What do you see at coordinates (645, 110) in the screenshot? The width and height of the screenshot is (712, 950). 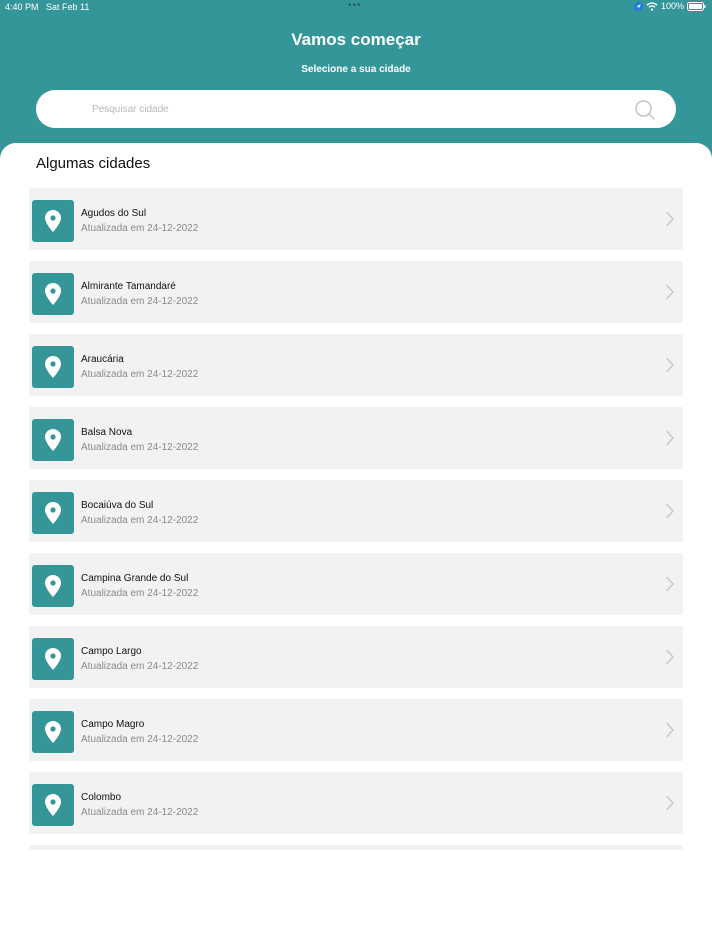 I see `search-icon` at bounding box center [645, 110].